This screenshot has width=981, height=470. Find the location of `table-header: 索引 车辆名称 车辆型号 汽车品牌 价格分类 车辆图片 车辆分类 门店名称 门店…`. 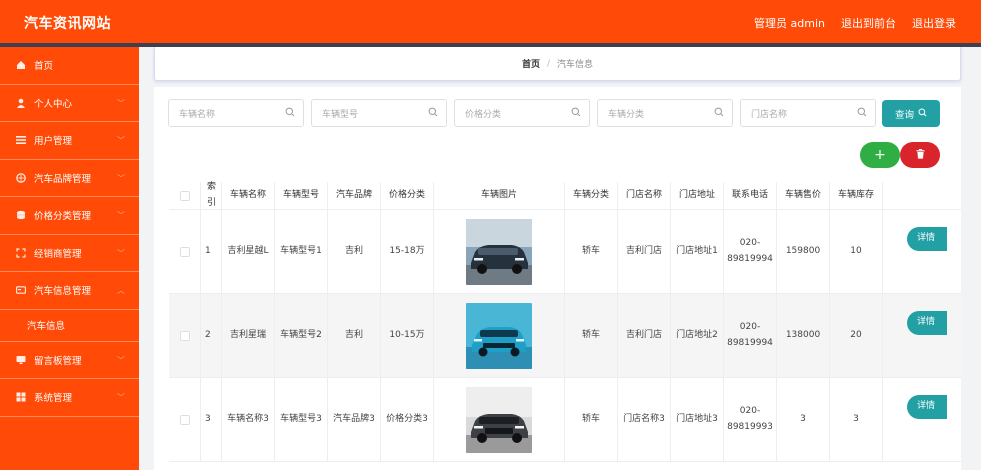

table-header: 索引 车辆名称 车辆型号 汽车品牌 价格分类 车辆图片 车辆分类 门店名称 门店… is located at coordinates (565, 196).